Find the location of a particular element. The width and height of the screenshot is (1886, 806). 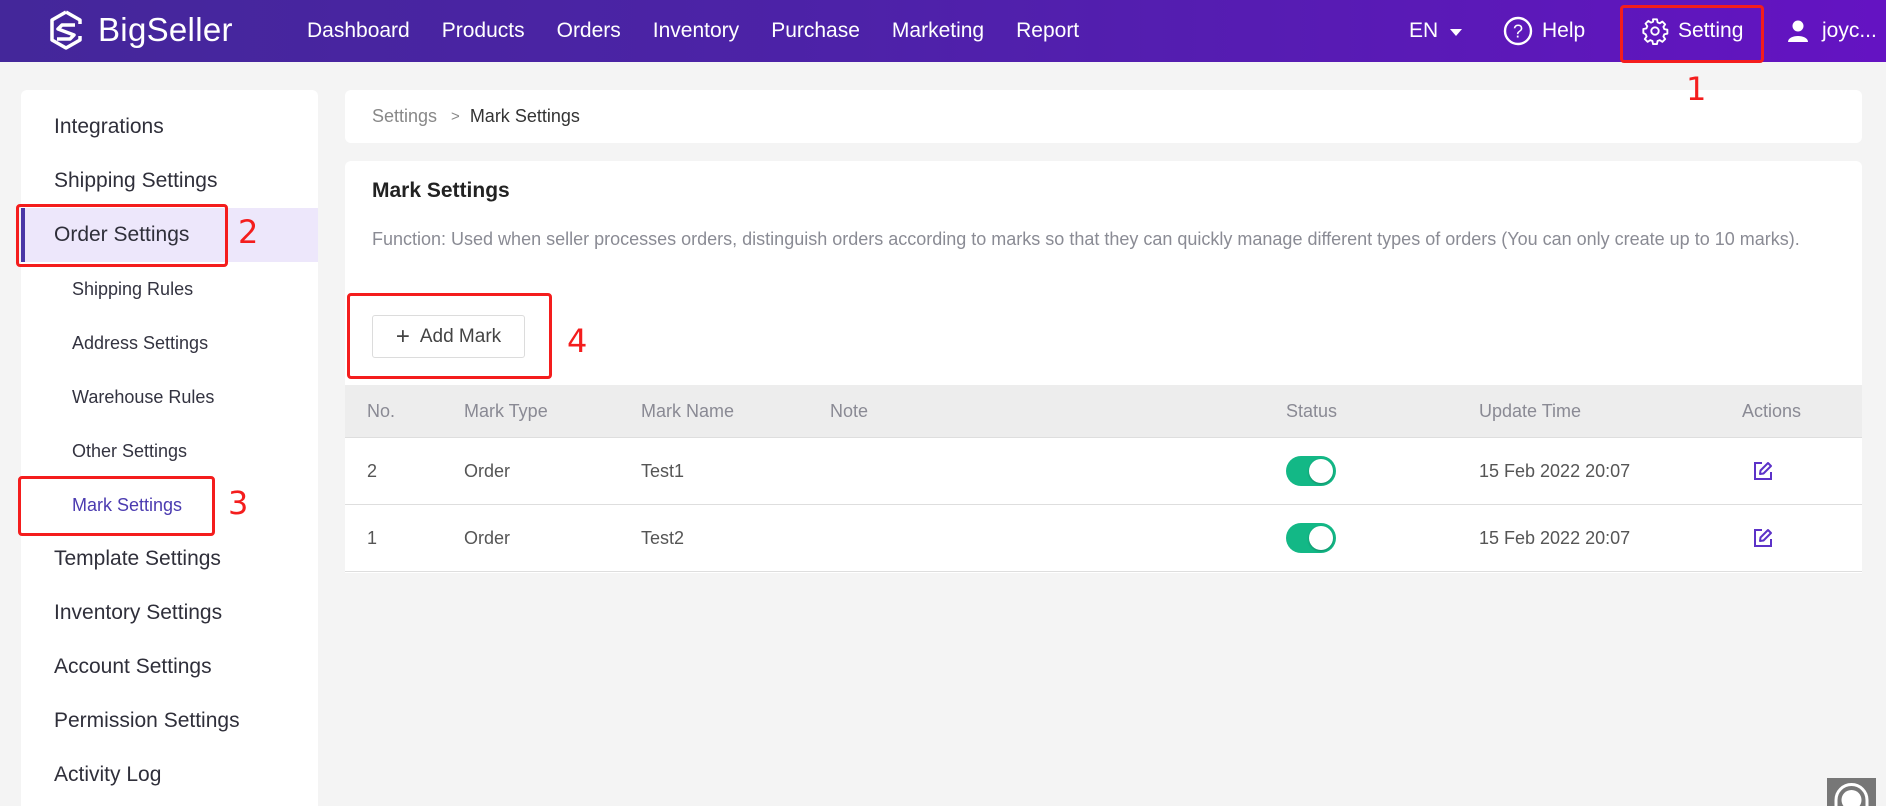

add-mark-button: + Add Mark is located at coordinates (448, 336).